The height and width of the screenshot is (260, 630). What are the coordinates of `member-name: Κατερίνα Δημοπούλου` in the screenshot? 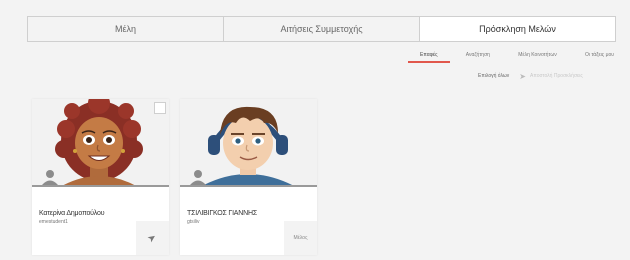 It's located at (72, 213).